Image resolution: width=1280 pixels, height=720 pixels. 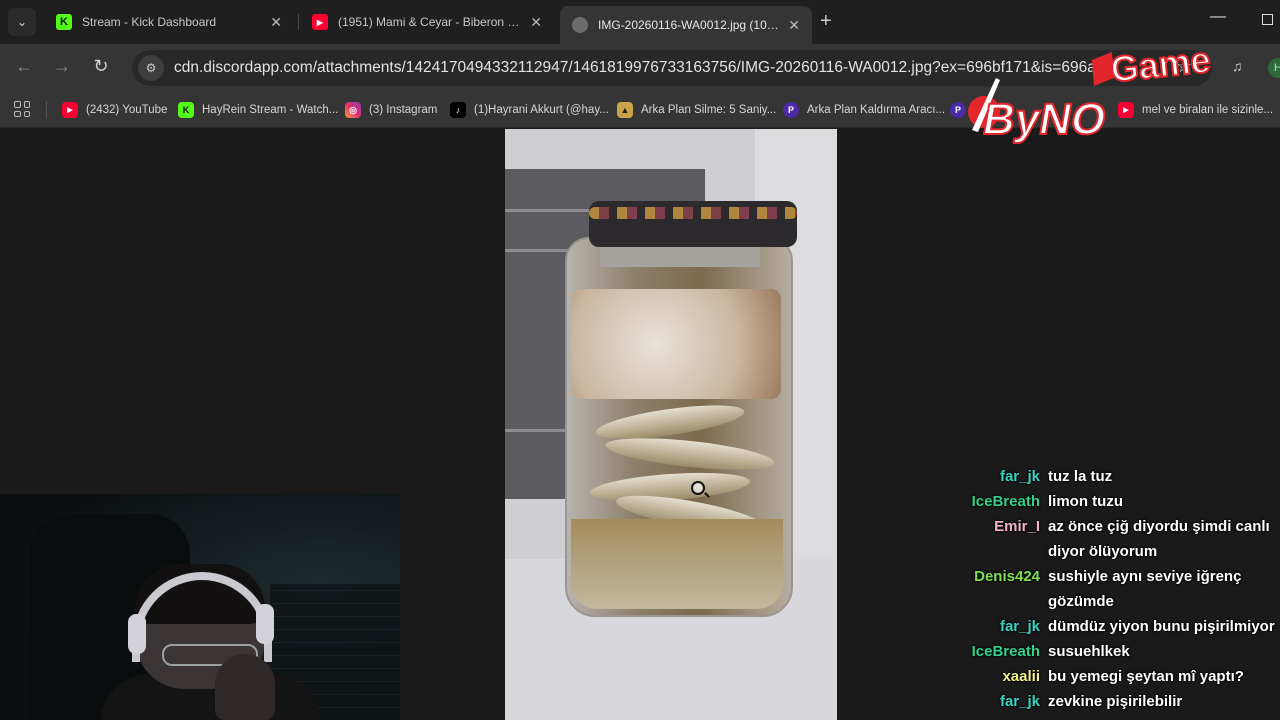 I want to click on tab-title: Stream - Kick Dashboard, so click(x=149, y=22).